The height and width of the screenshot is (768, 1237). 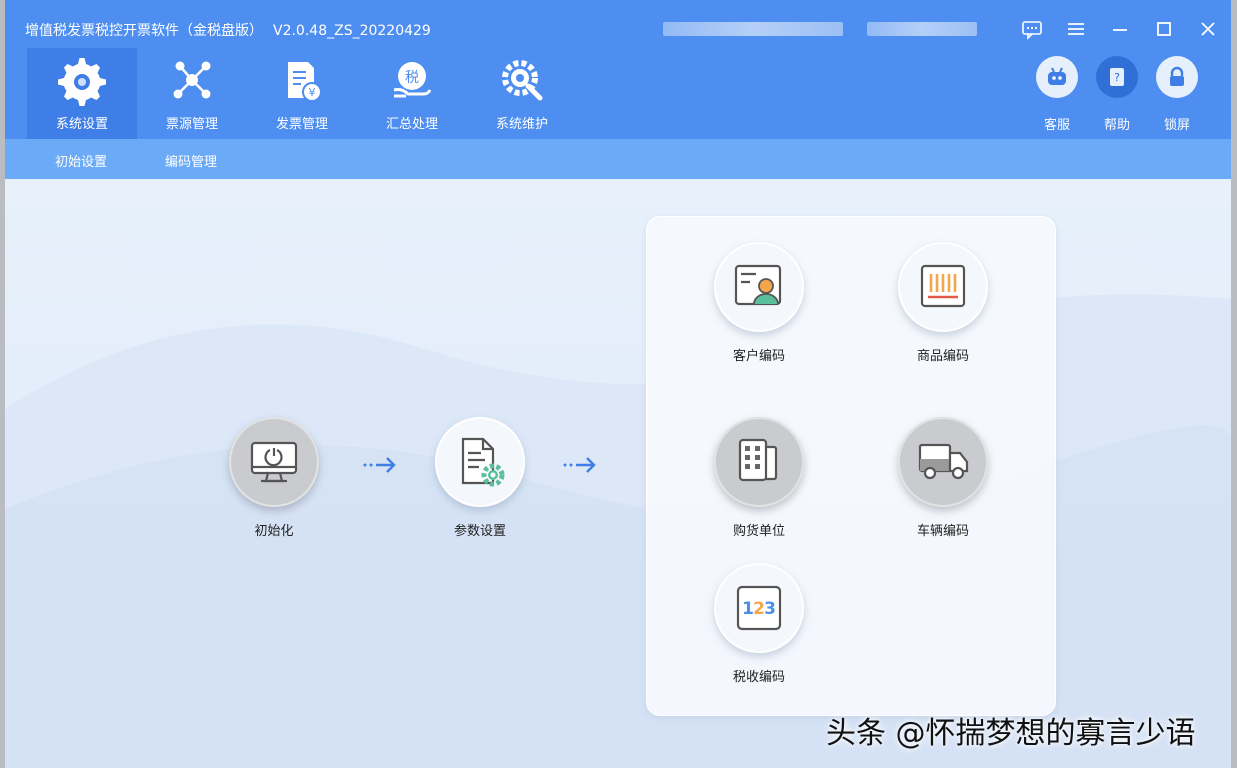 I want to click on product-code-label: 商品编码, so click(x=942, y=356).